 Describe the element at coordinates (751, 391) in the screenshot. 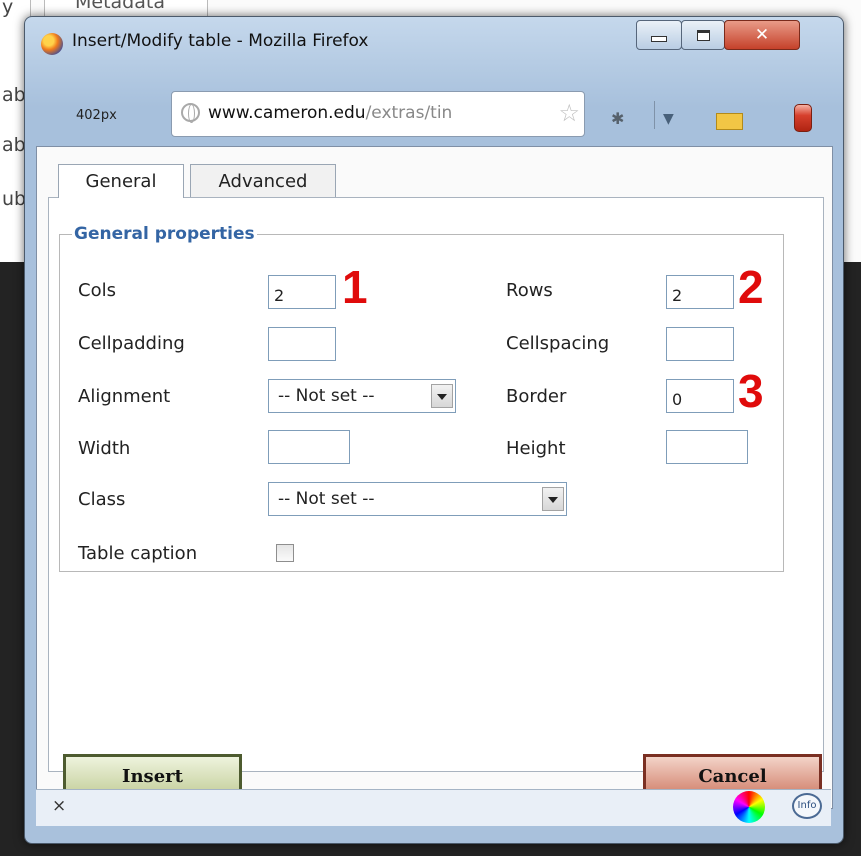

I see `annotation-3: 3` at that location.